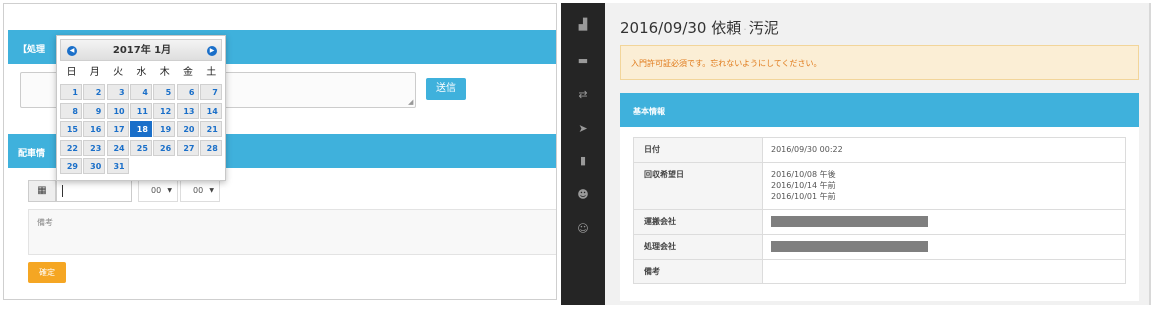 Image resolution: width=1155 pixels, height=310 pixels. I want to click on weekday-label: 水, so click(141, 72).